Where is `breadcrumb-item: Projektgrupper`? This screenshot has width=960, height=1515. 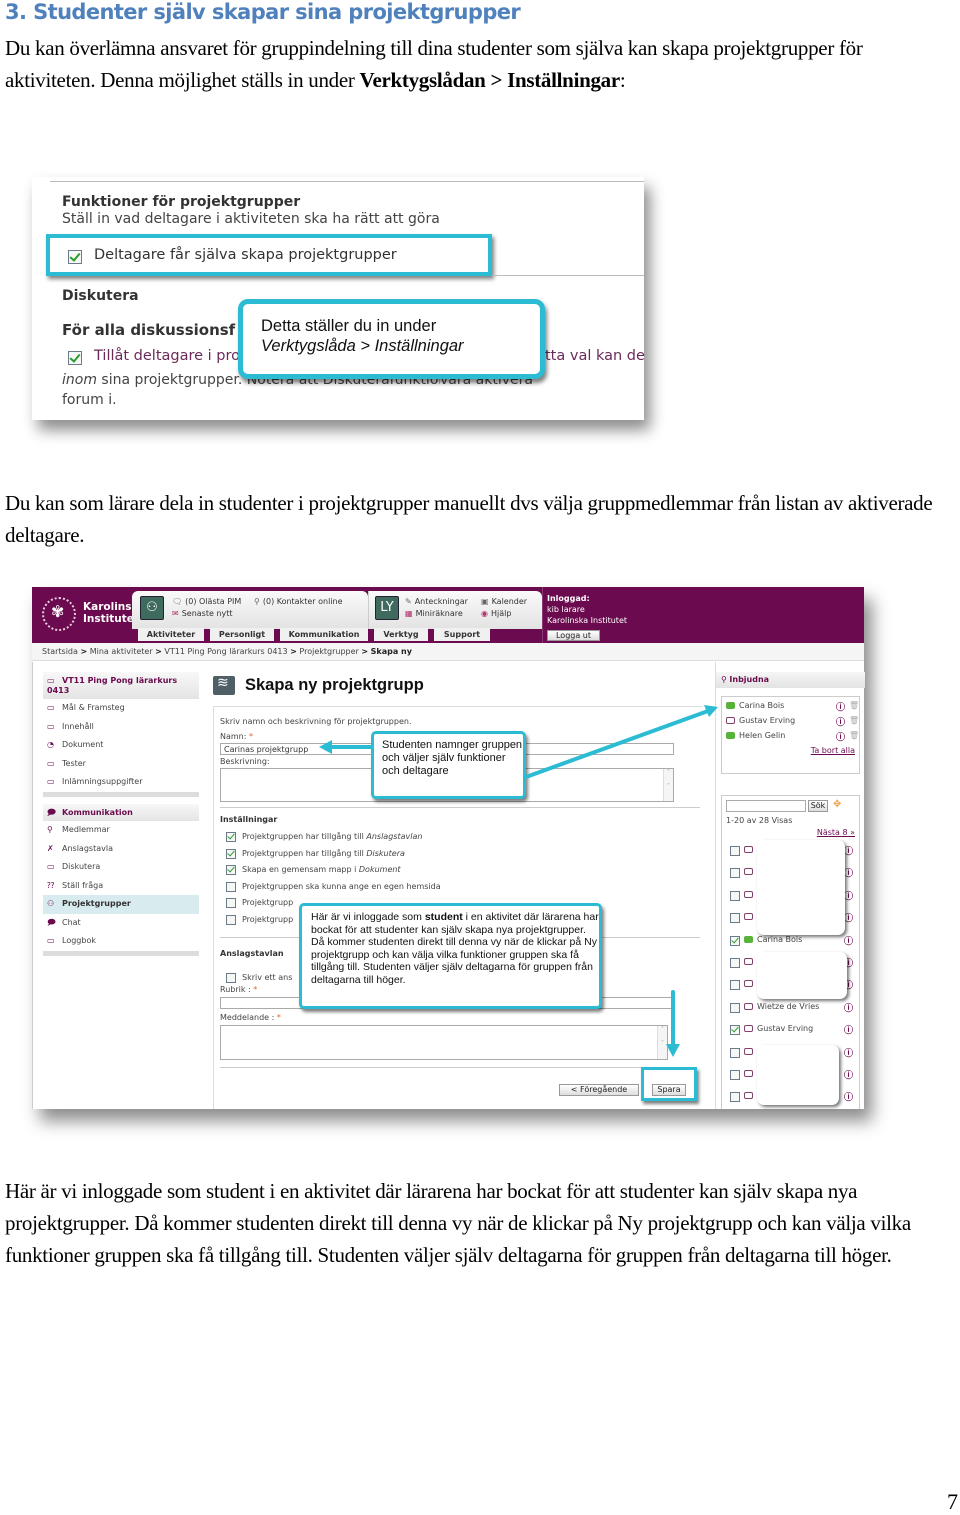
breadcrumb-item: Projektgrupper is located at coordinates (328, 651).